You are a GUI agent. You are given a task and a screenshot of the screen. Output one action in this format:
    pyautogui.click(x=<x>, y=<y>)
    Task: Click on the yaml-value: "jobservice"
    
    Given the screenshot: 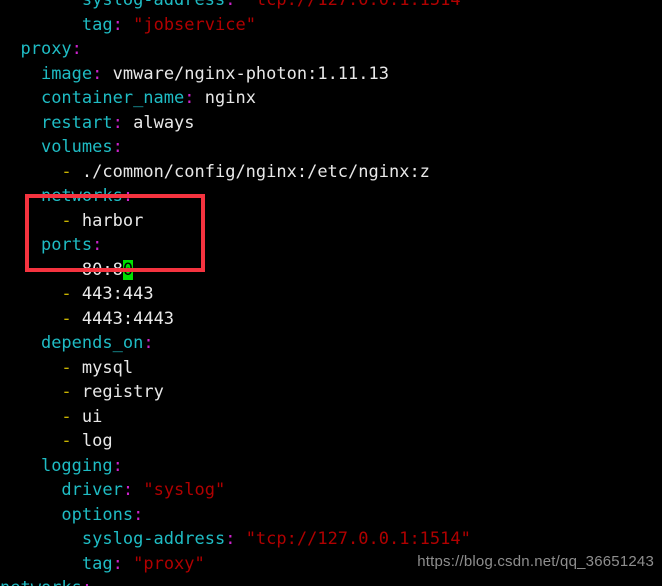 What is the action you would take?
    pyautogui.click(x=194, y=24)
    